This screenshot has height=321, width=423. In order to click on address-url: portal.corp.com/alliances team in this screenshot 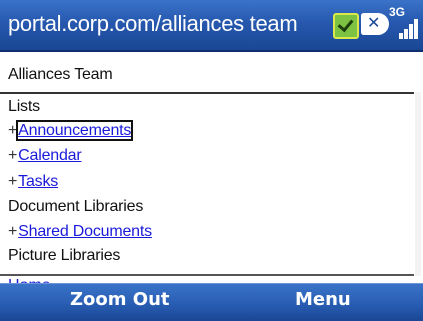, I will do `click(153, 24)`.